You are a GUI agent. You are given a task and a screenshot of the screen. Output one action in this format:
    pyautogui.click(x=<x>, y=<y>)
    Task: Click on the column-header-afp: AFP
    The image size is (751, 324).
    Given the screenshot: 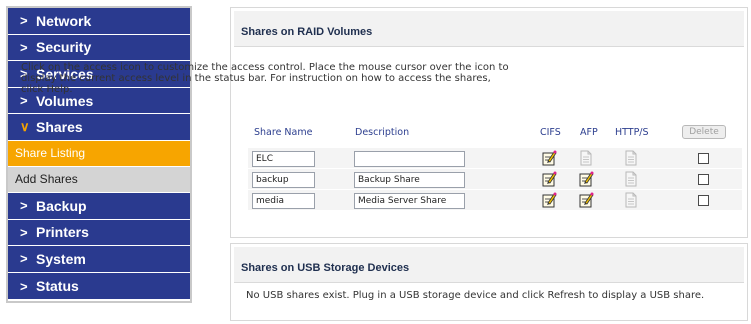 What is the action you would take?
    pyautogui.click(x=589, y=132)
    